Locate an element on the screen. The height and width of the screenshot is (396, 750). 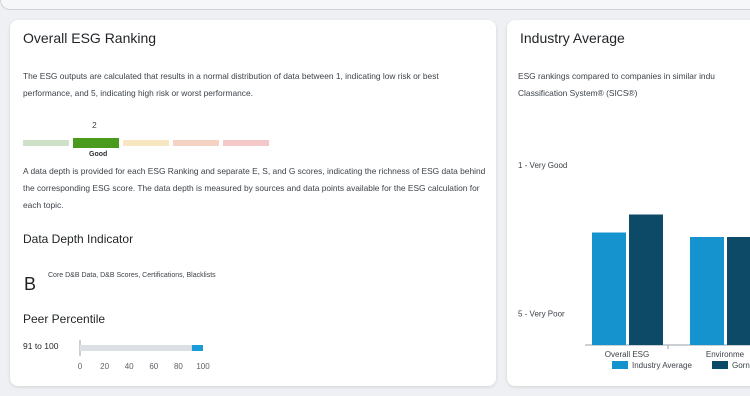
y-tick-label: 1 - Very Good is located at coordinates (542, 165).